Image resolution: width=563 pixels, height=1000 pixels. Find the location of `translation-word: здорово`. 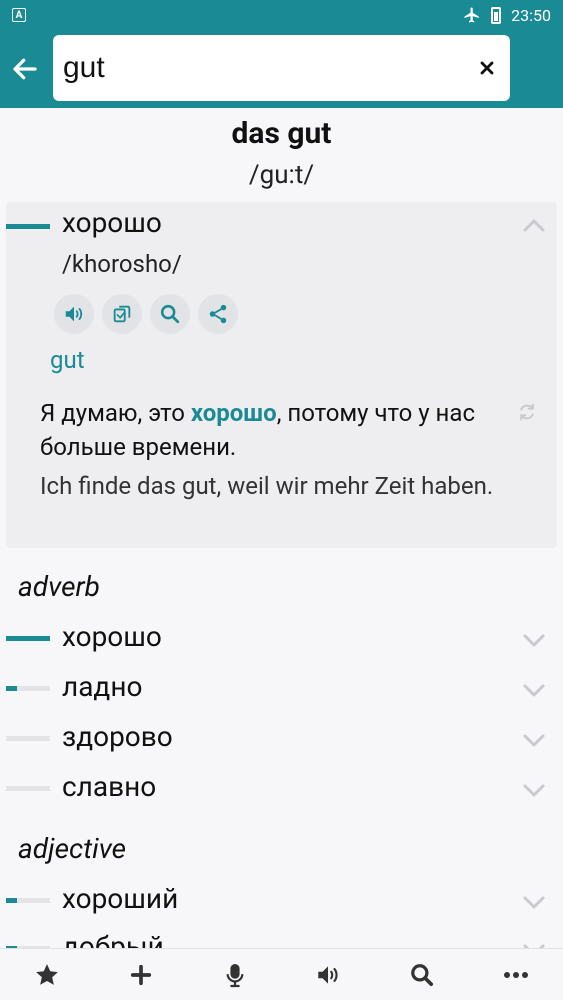

translation-word: здорово is located at coordinates (117, 736).